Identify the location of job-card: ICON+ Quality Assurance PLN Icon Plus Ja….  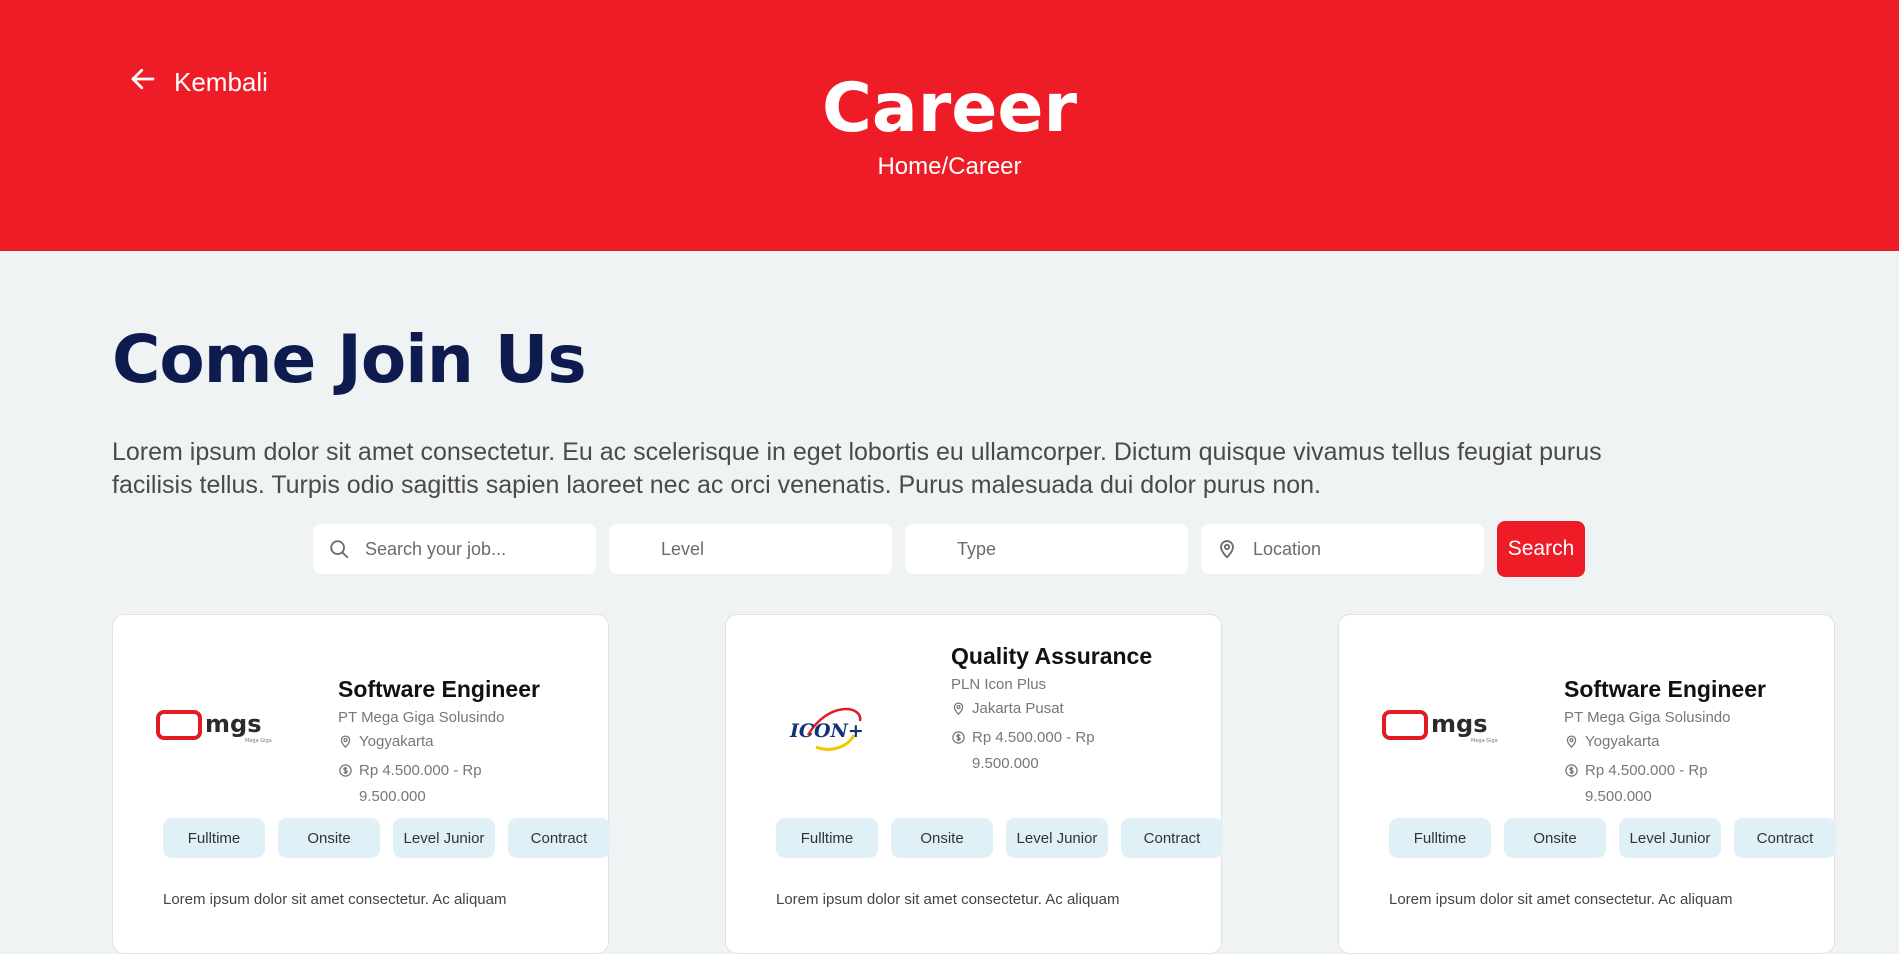
(974, 784).